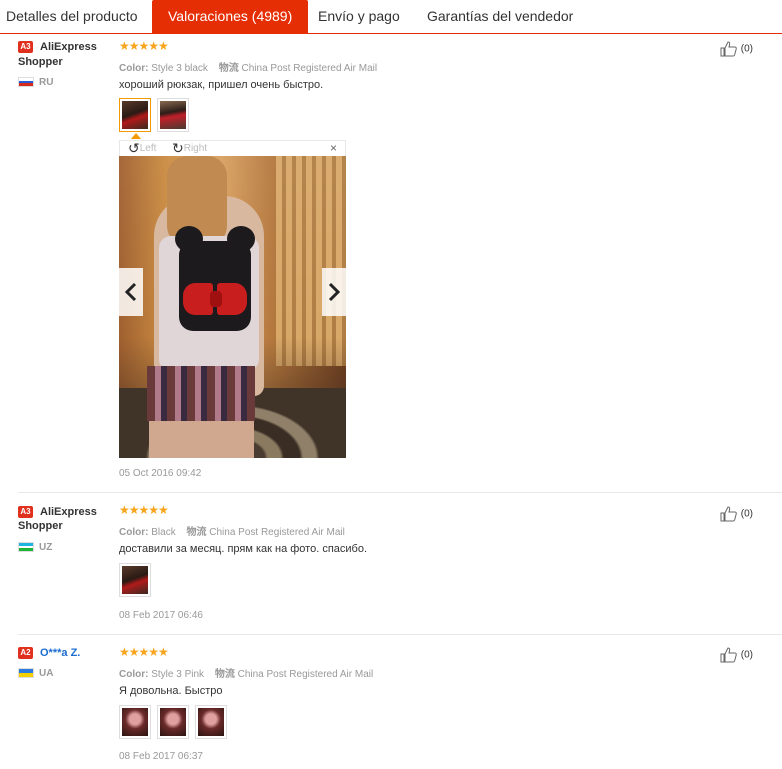 This screenshot has width=782, height=769. Describe the element at coordinates (46, 547) in the screenshot. I see `buyer-country: UZ` at that location.